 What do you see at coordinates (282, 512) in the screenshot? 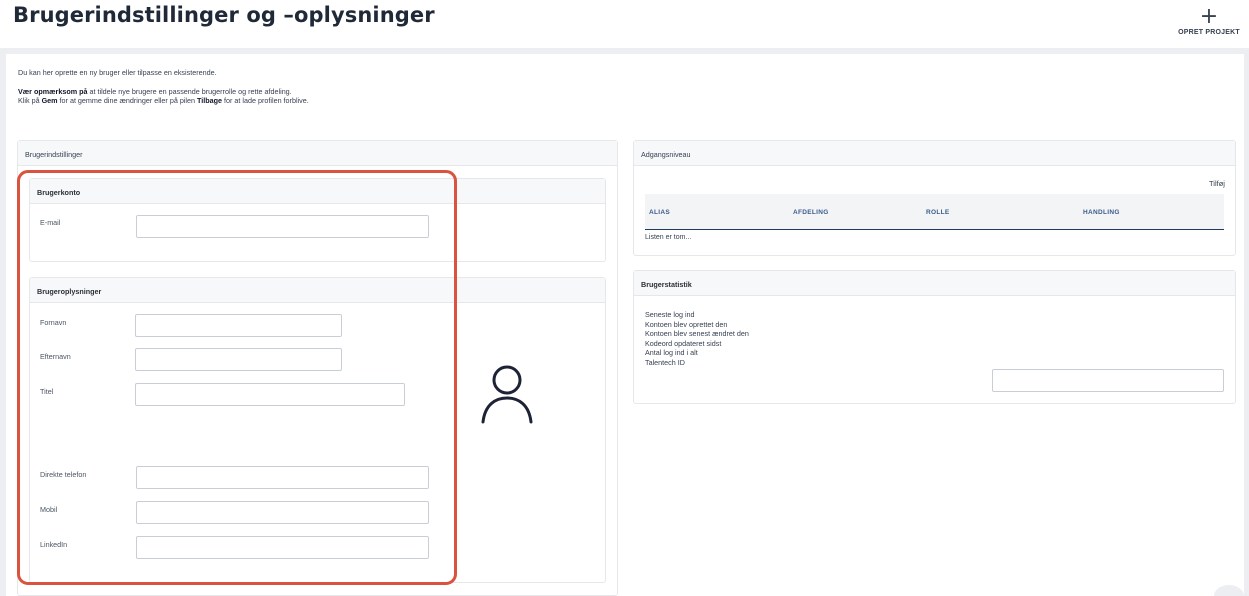
I see `mobile-field` at bounding box center [282, 512].